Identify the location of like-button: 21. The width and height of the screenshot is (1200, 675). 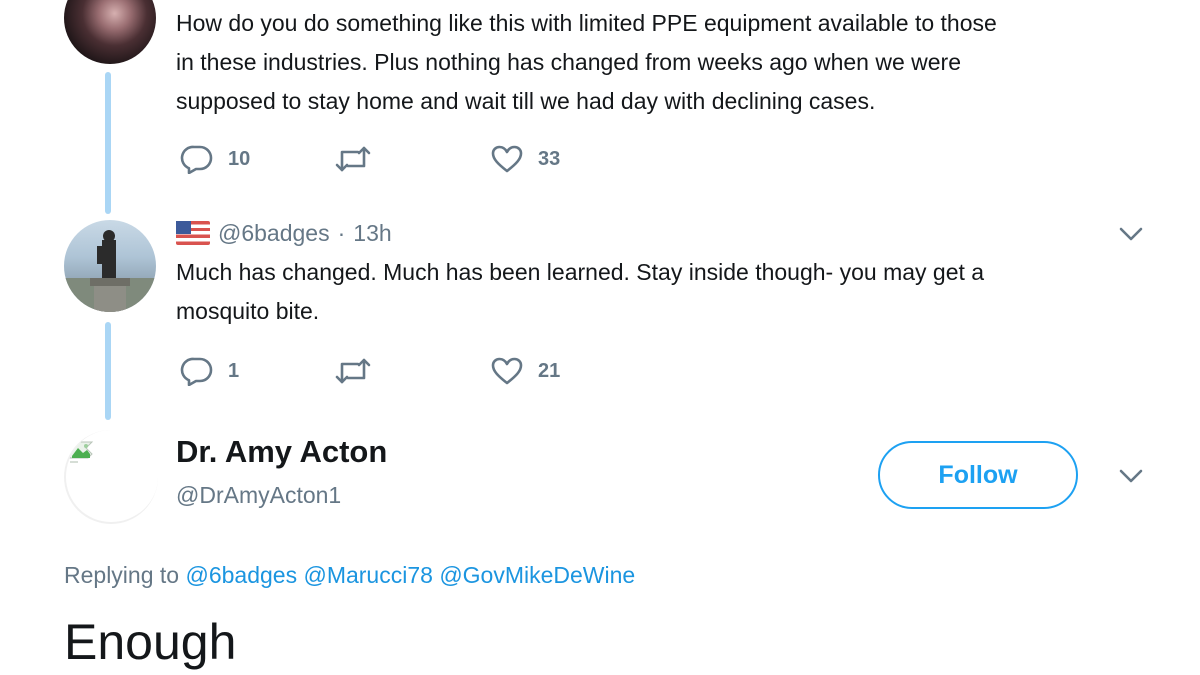
(525, 371).